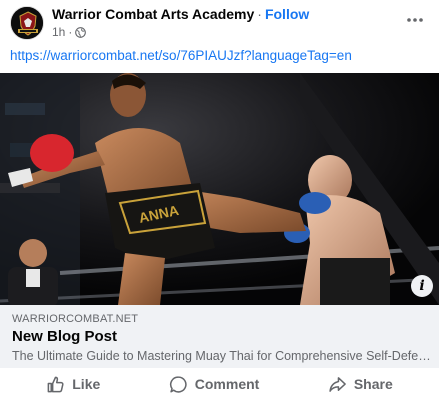 The image size is (439, 400). I want to click on share-label: Share, so click(373, 384).